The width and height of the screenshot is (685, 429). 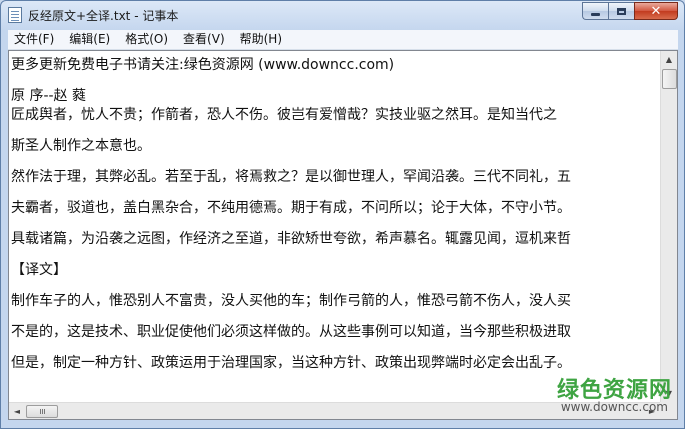 I want to click on grip-icon, so click(x=40, y=411).